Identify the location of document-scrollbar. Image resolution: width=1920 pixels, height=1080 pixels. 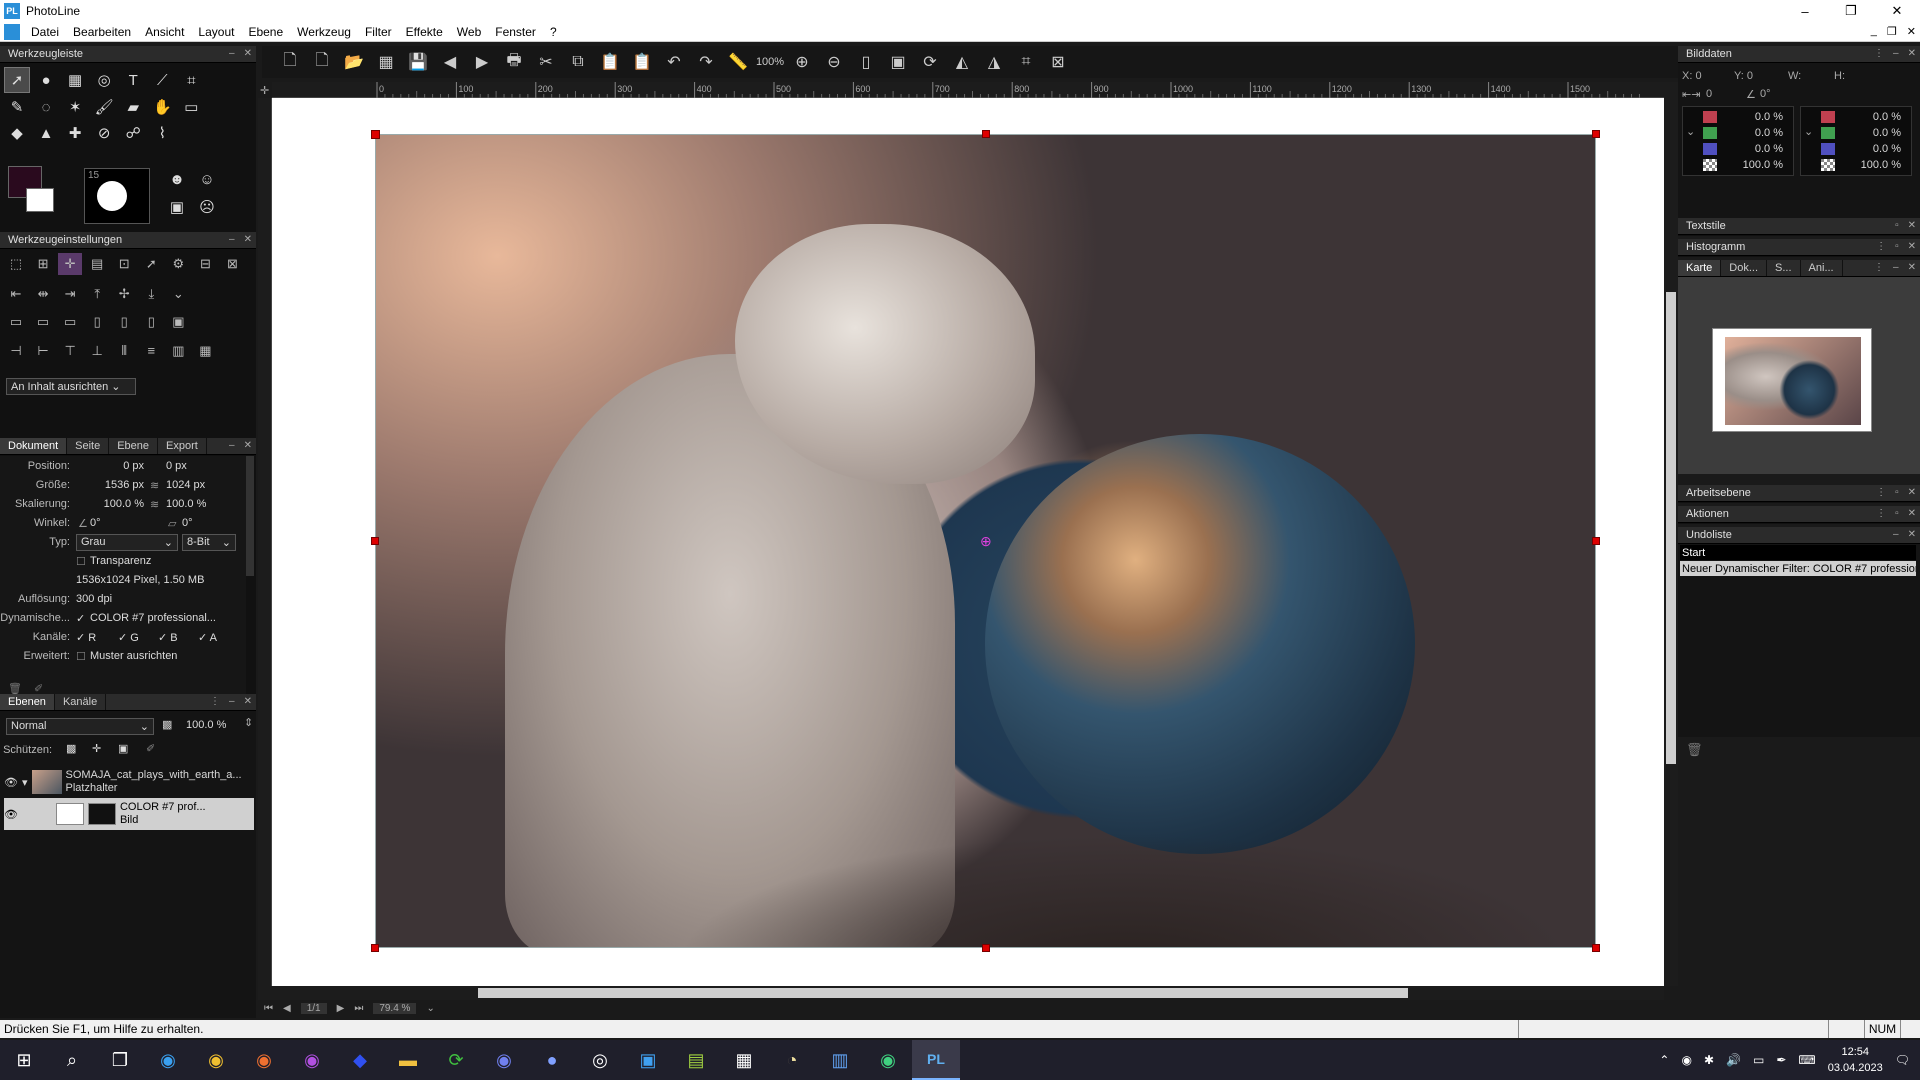
(250, 516).